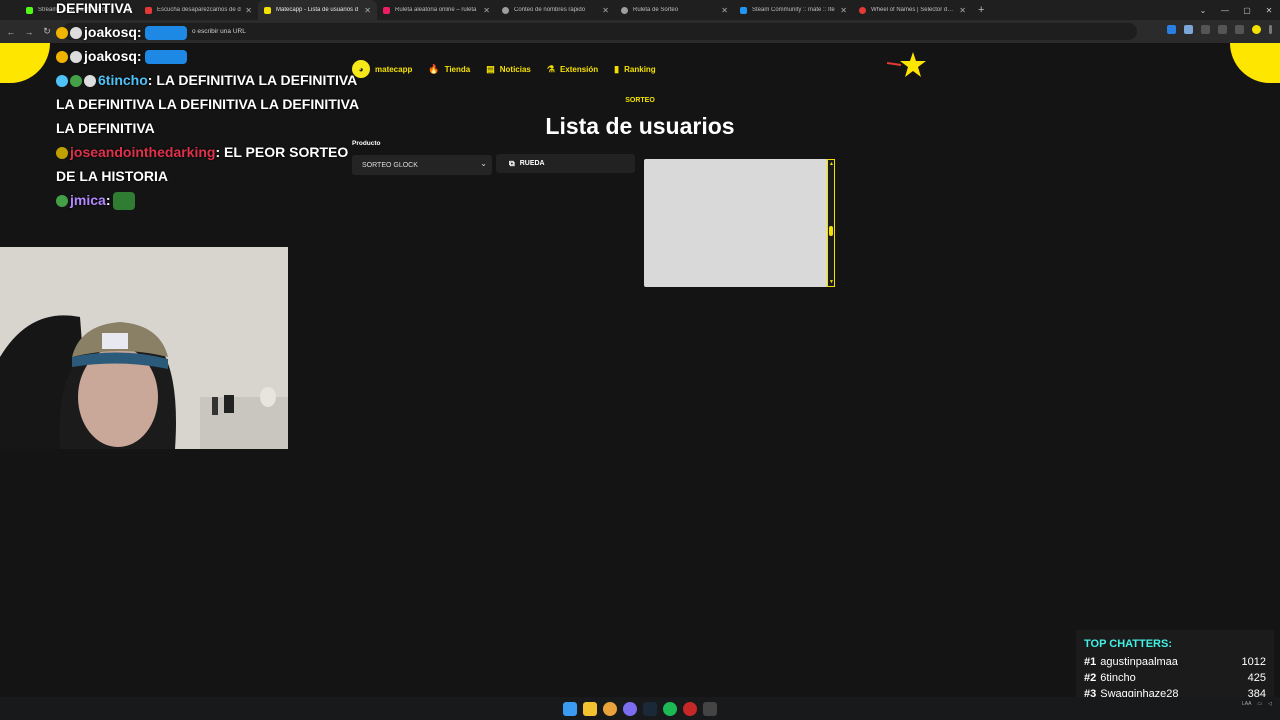 The height and width of the screenshot is (720, 1280). Describe the element at coordinates (211, 200) in the screenshot. I see `chat-message: jmica:` at that location.